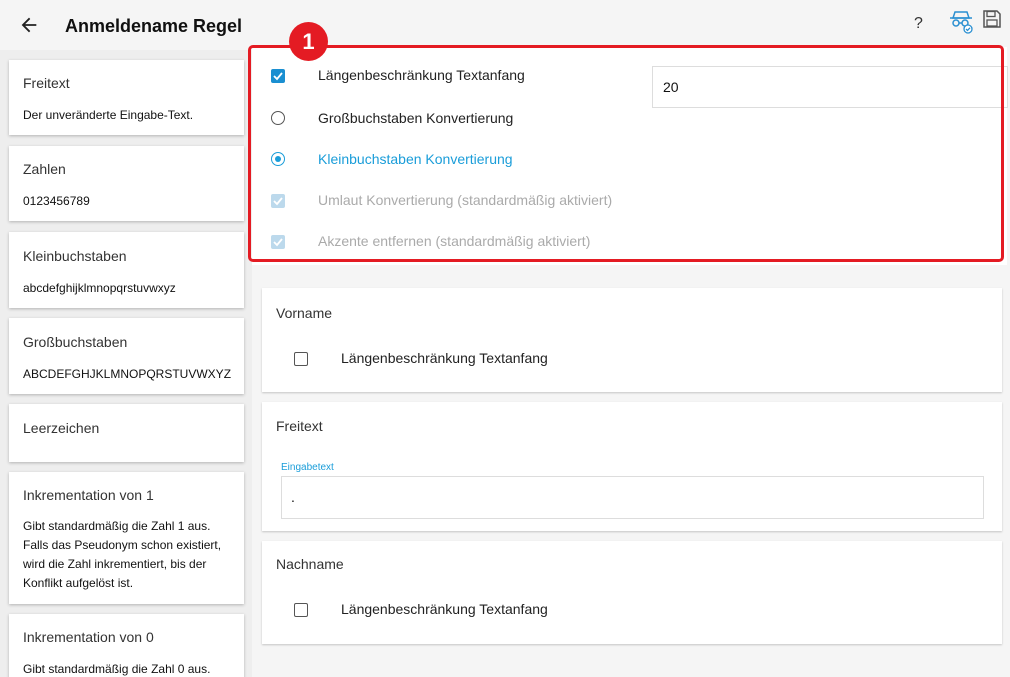 This screenshot has height=677, width=1010. I want to click on card-description: ABCDEFGHJKLMNOPQRSTUVWXYZ, so click(127, 374).